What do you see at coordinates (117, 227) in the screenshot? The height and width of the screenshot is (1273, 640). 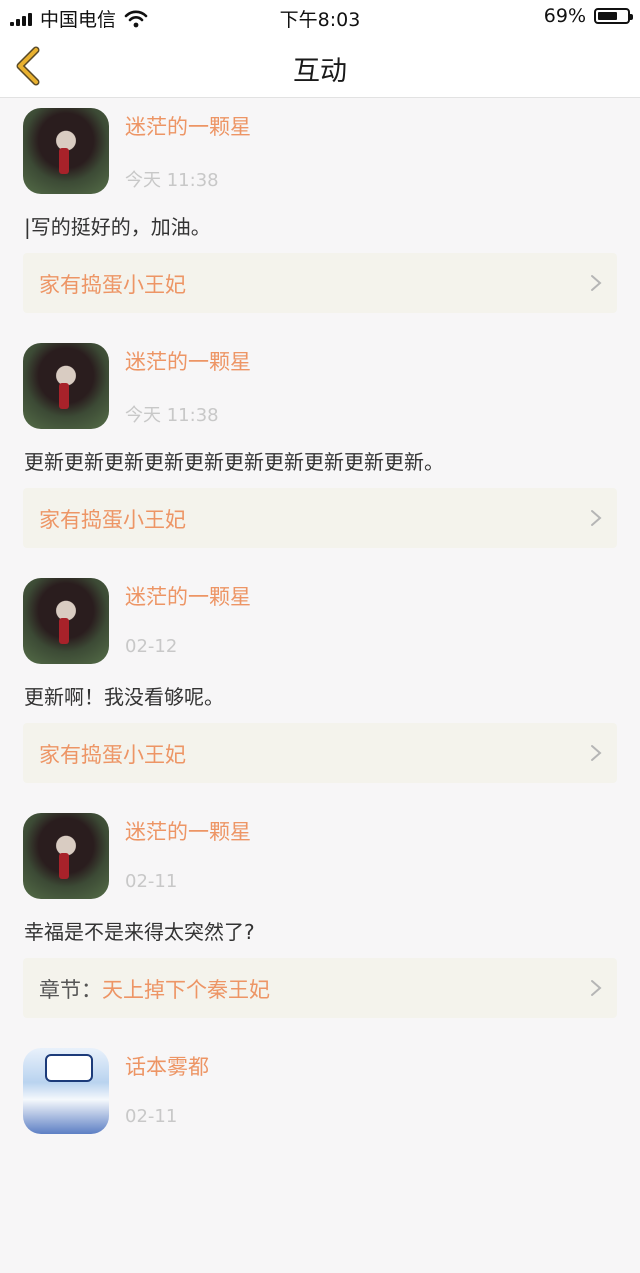 I see `comment-text: |写的挺好的，加油。` at bounding box center [117, 227].